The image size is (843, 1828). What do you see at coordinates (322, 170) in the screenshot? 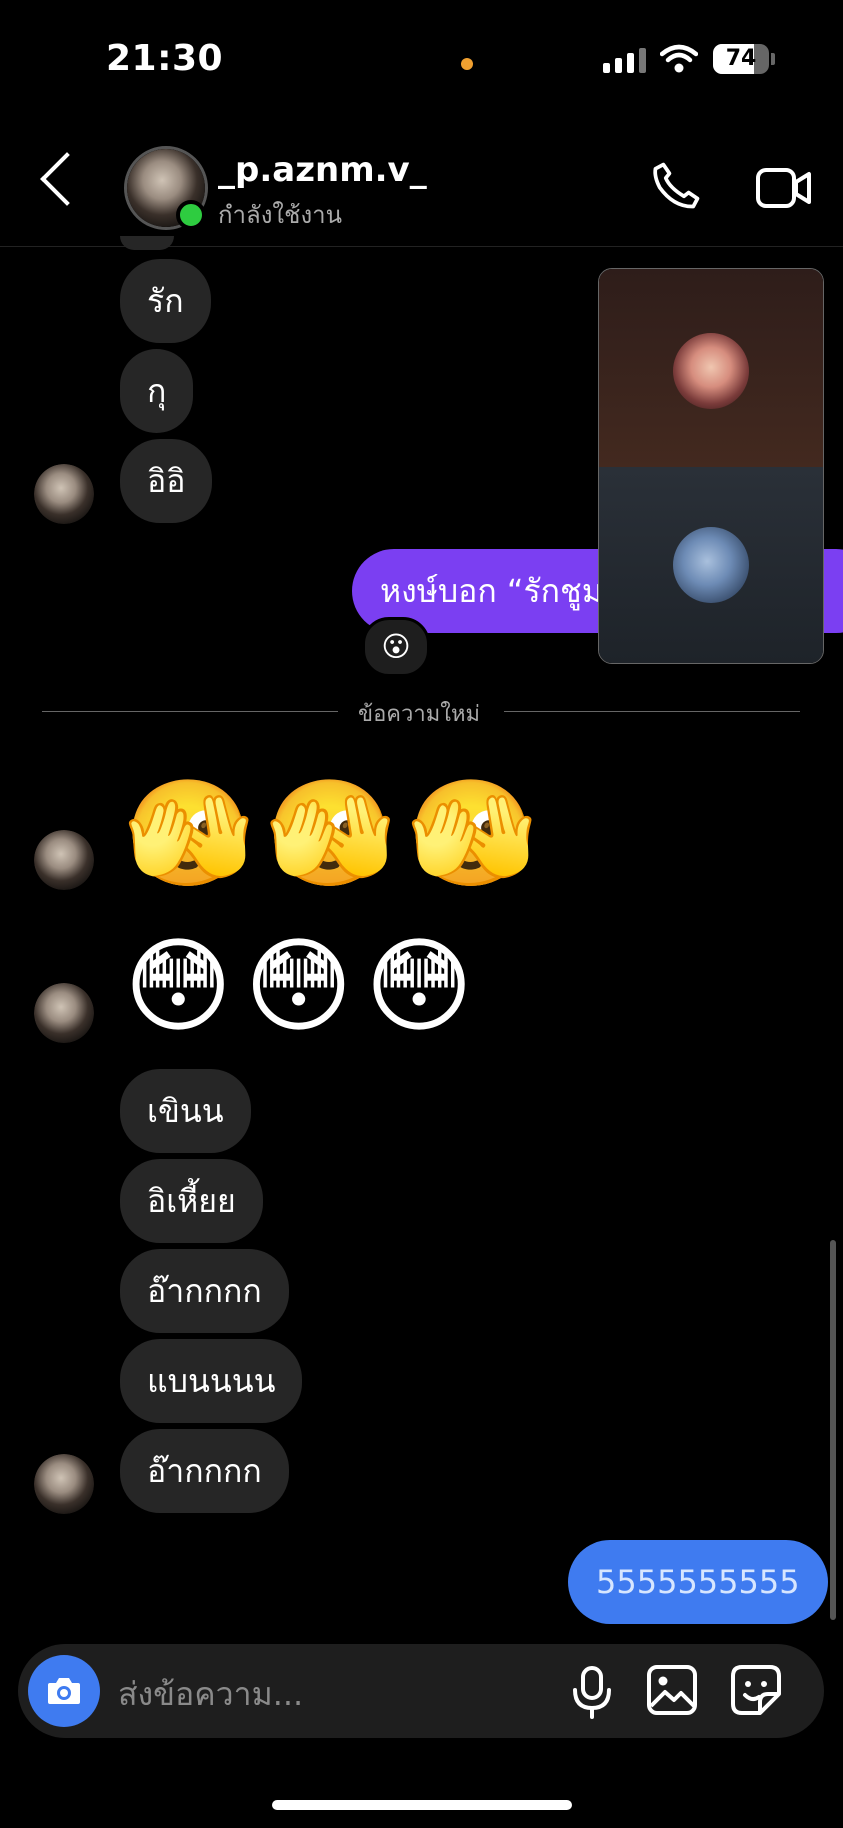
I see `contact-username: _p.aznm.v_` at bounding box center [322, 170].